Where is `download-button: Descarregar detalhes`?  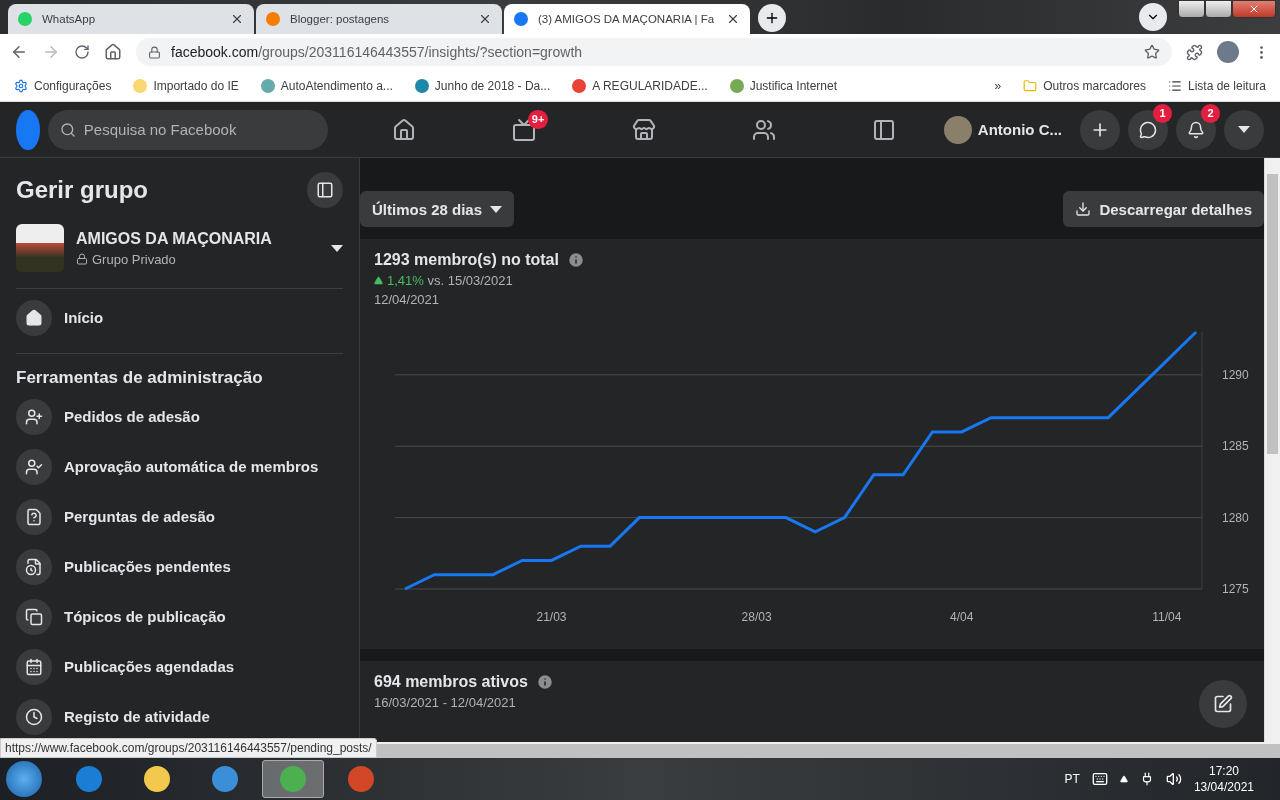
download-button: Descarregar detalhes is located at coordinates (1163, 209).